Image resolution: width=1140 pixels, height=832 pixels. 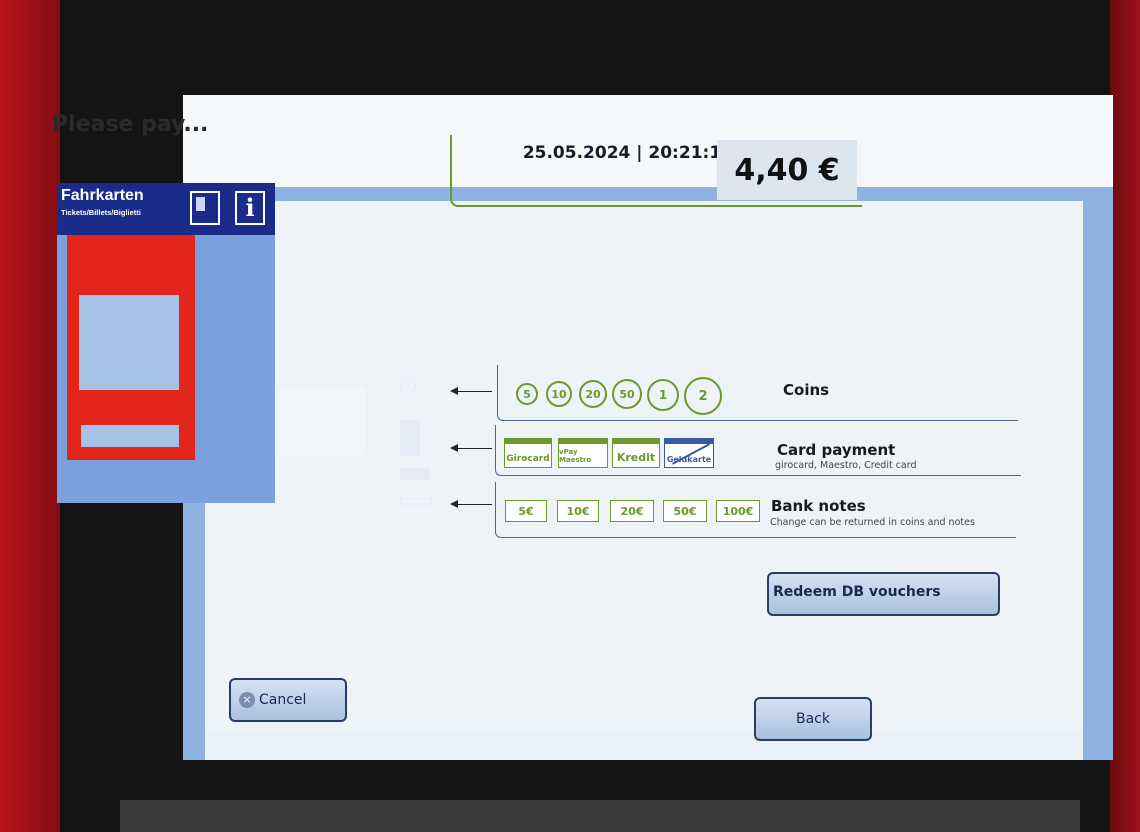 What do you see at coordinates (130, 436) in the screenshot?
I see `machine-ticket-slot` at bounding box center [130, 436].